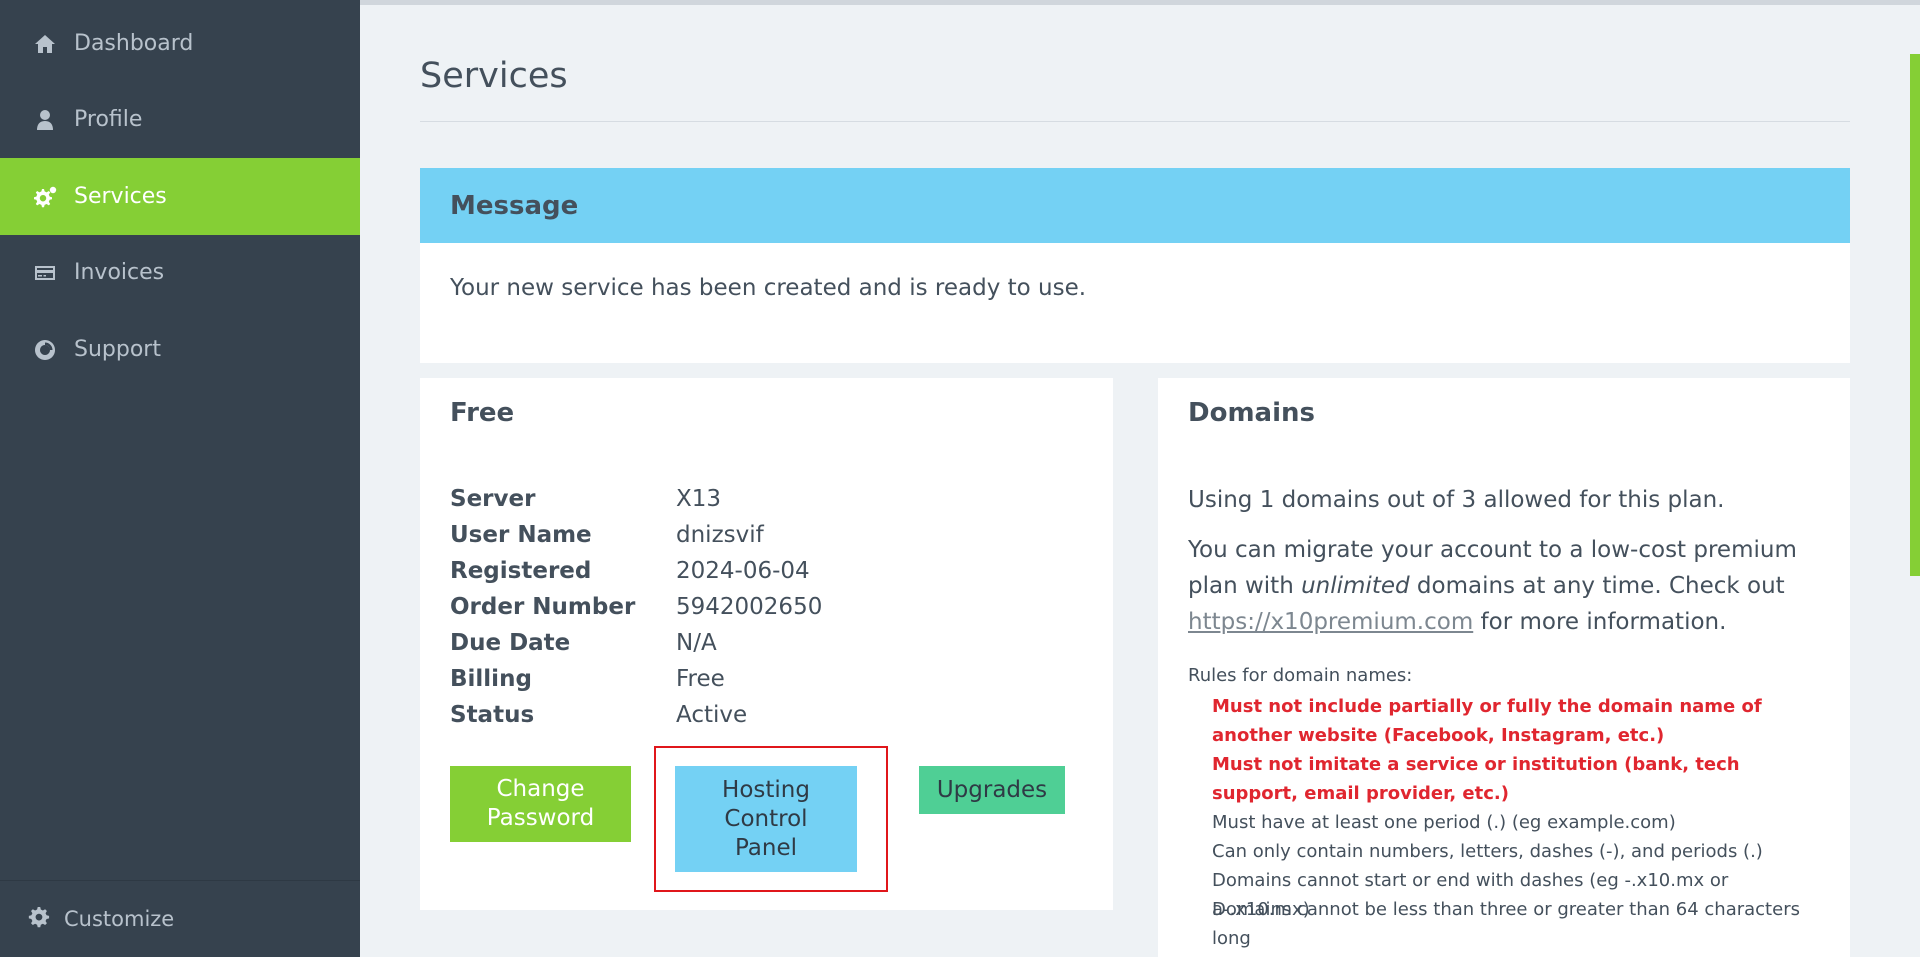  Describe the element at coordinates (40, 919) in the screenshot. I see `gear-icon` at that location.